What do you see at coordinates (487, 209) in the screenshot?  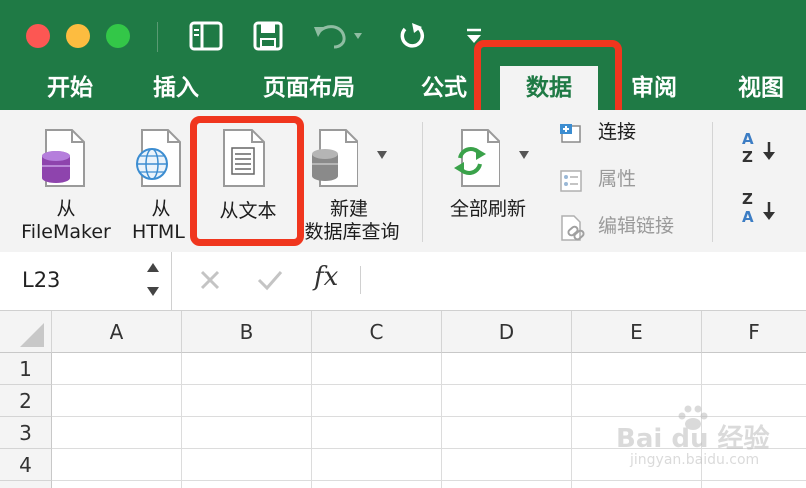 I see `refresh-all-label: 全部刷新` at bounding box center [487, 209].